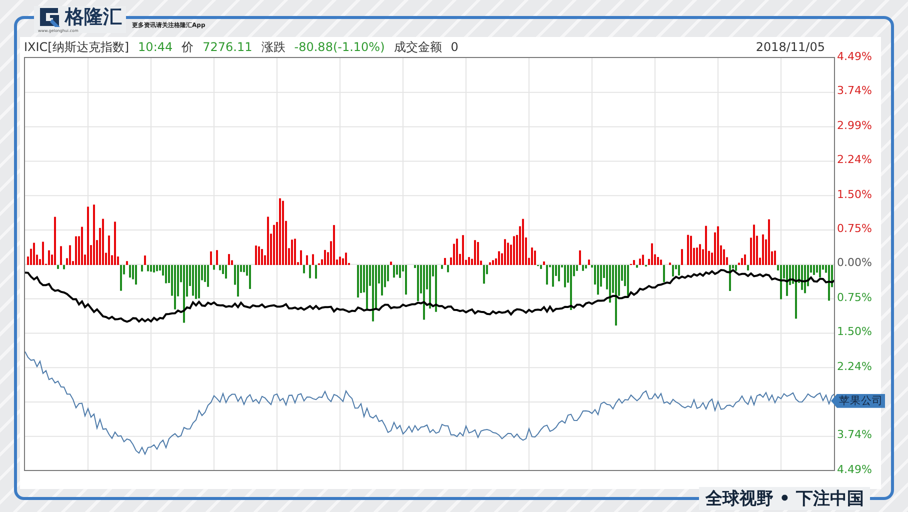 This screenshot has height=512, width=908. I want to click on brand-name: 格隆汇, so click(93, 17).